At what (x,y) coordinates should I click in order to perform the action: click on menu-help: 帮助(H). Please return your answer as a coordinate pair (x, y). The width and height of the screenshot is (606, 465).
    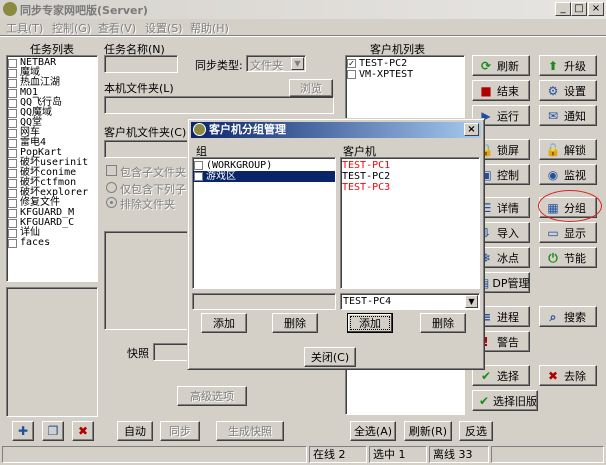
    Looking at the image, I should click on (209, 28).